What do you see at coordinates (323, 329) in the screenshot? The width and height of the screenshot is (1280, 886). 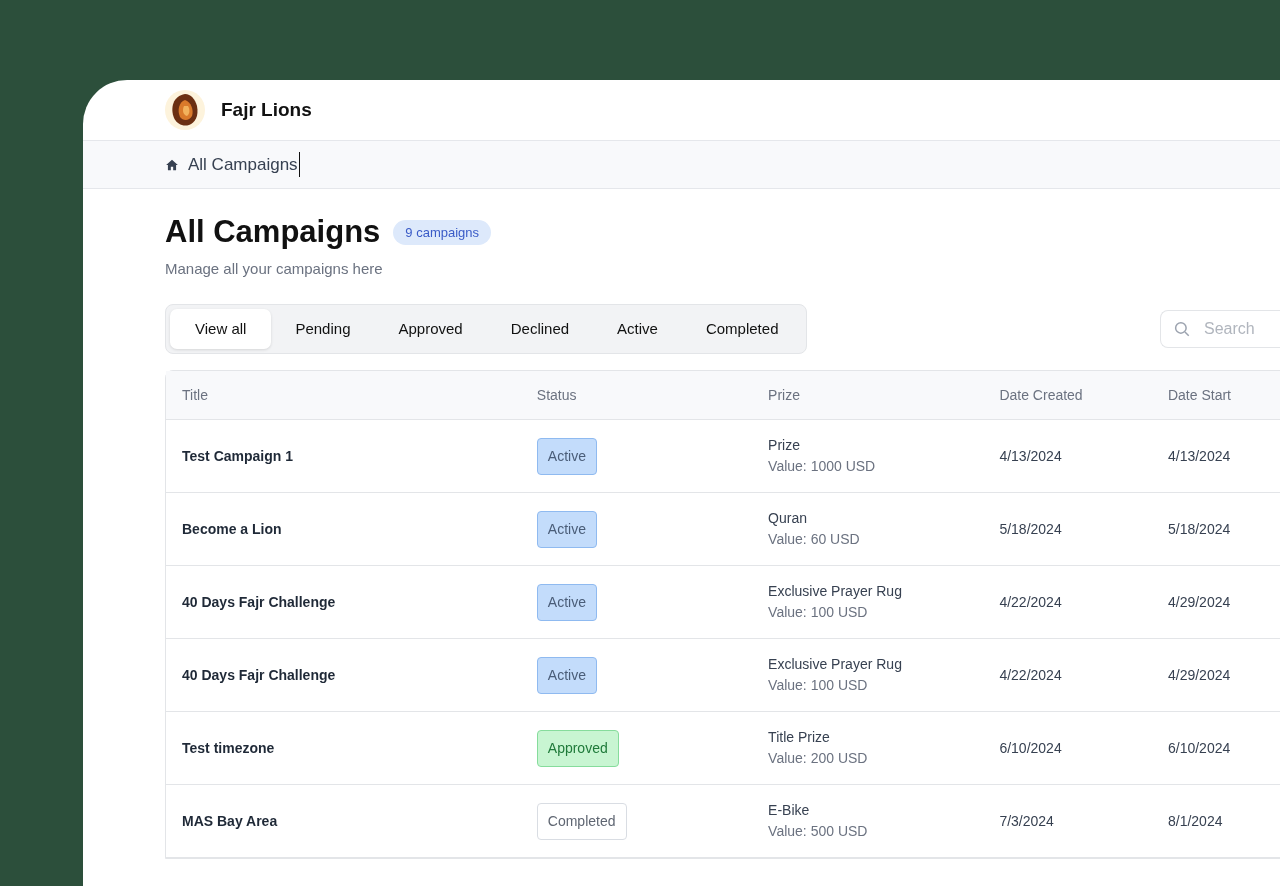 I see `filter-tab: Pending` at bounding box center [323, 329].